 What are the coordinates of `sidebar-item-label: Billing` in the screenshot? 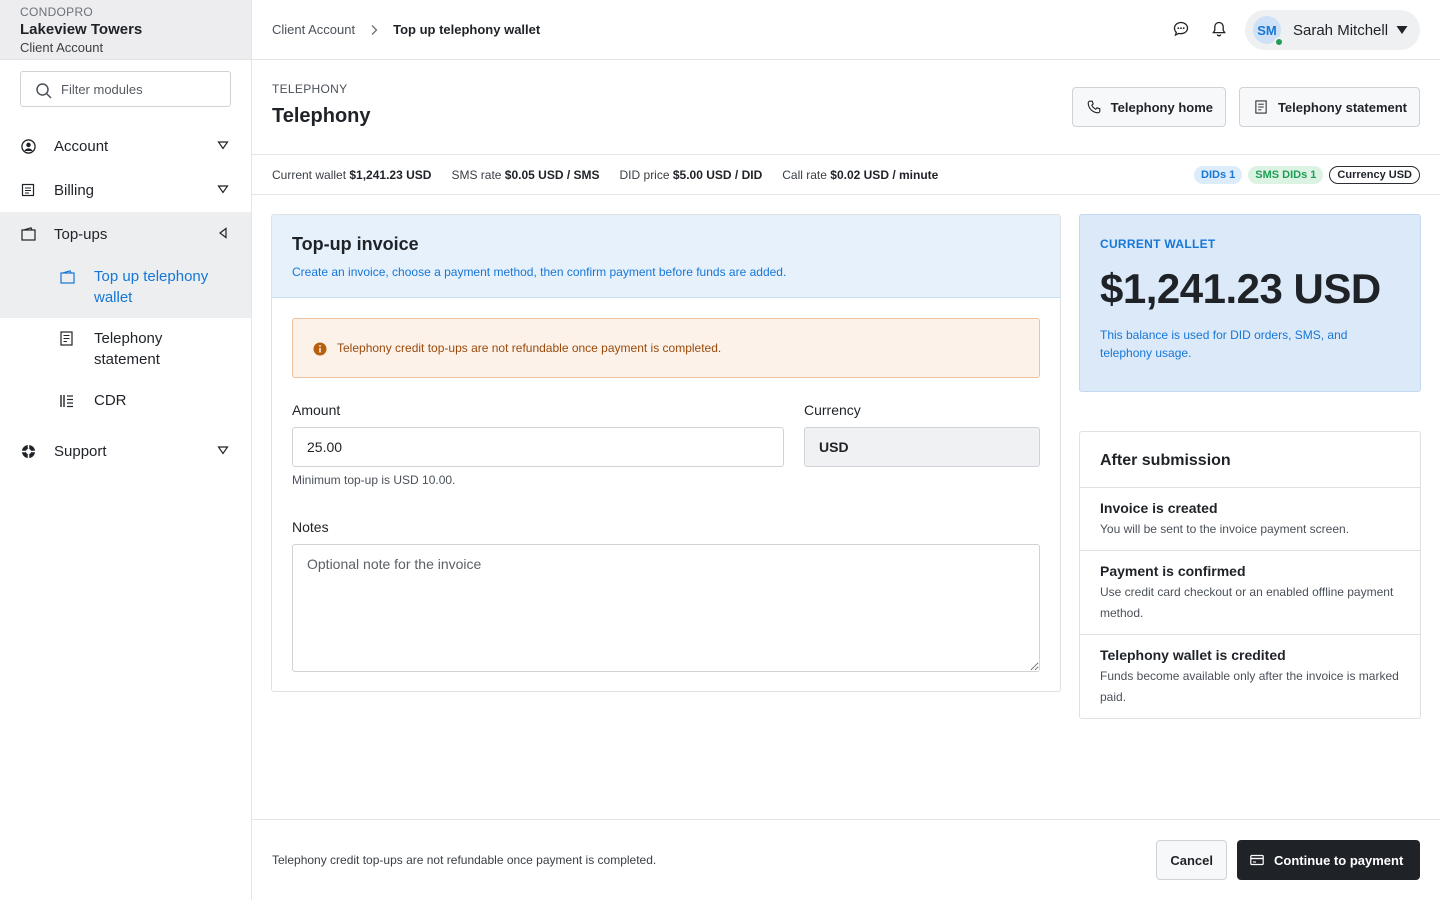 It's located at (74, 190).